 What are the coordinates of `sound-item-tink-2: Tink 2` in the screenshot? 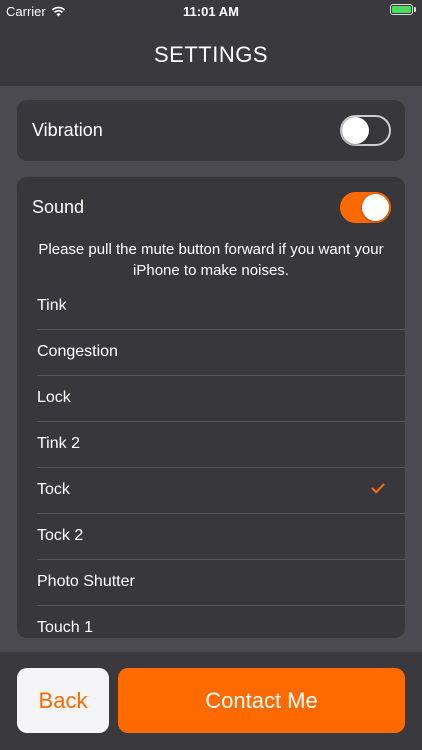 It's located at (221, 445).